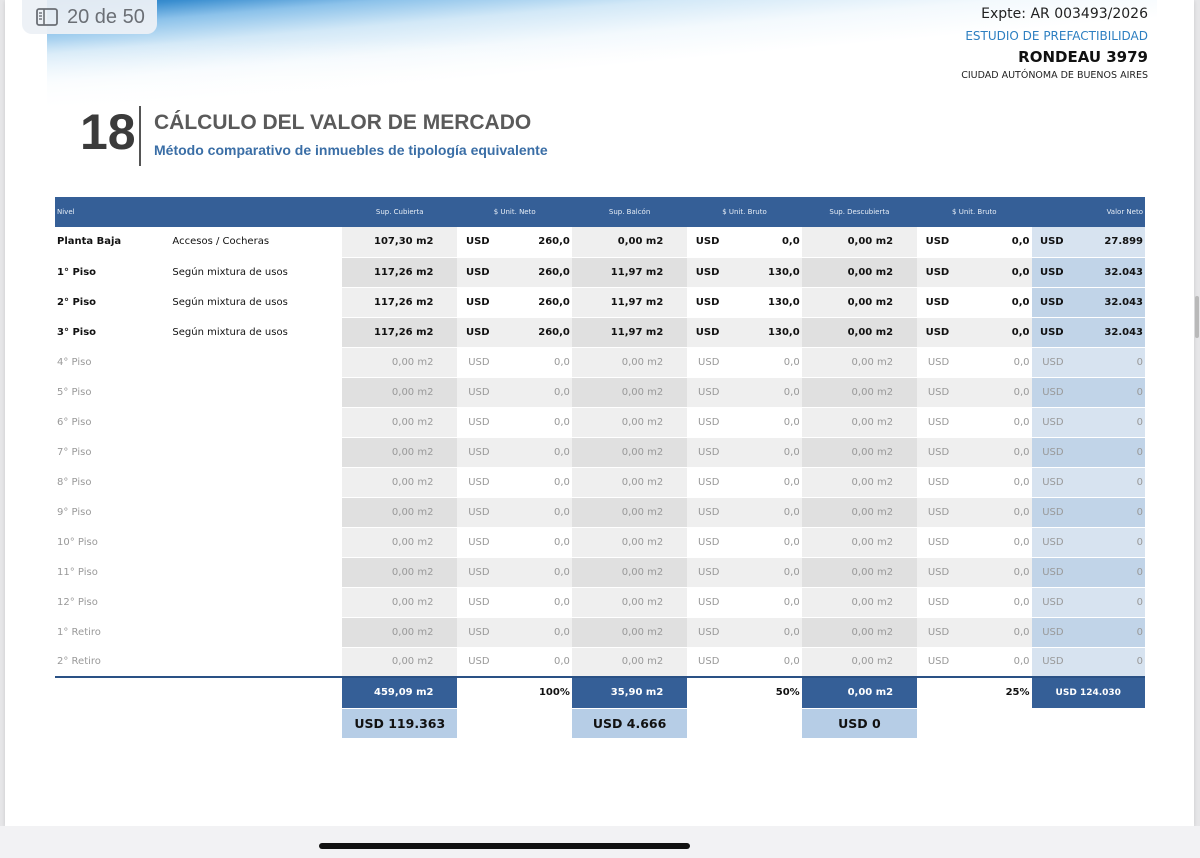  What do you see at coordinates (1105, 242) in the screenshot?
I see `valor-neto-cell: 27.899` at bounding box center [1105, 242].